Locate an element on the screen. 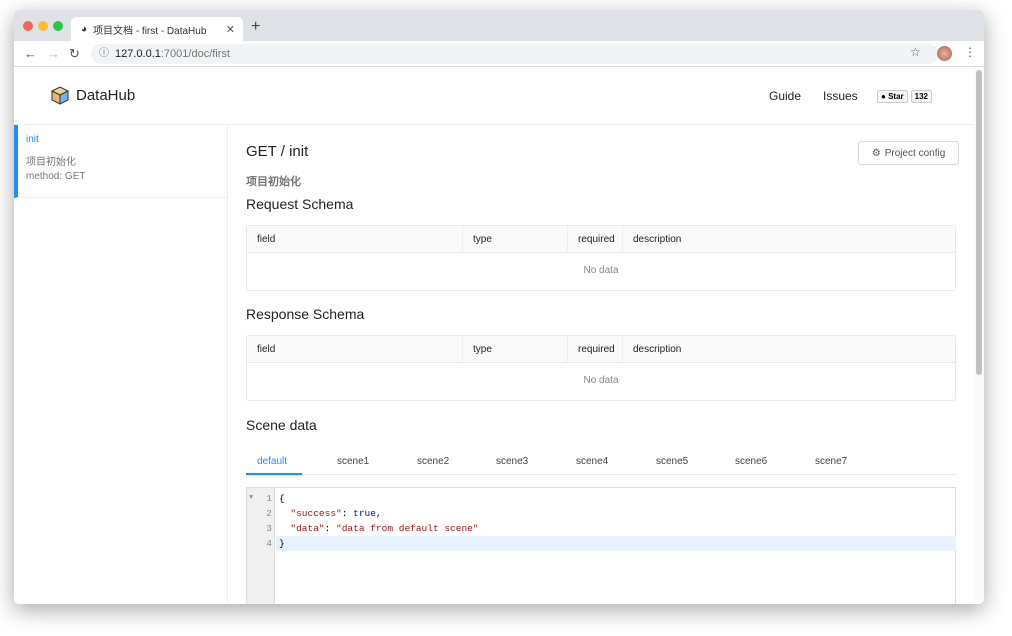 The height and width of the screenshot is (636, 1012). code-text: } is located at coordinates (282, 543).